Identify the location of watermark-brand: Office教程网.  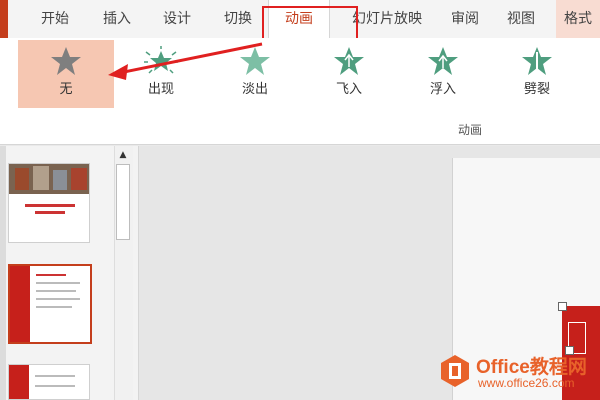
(531, 367).